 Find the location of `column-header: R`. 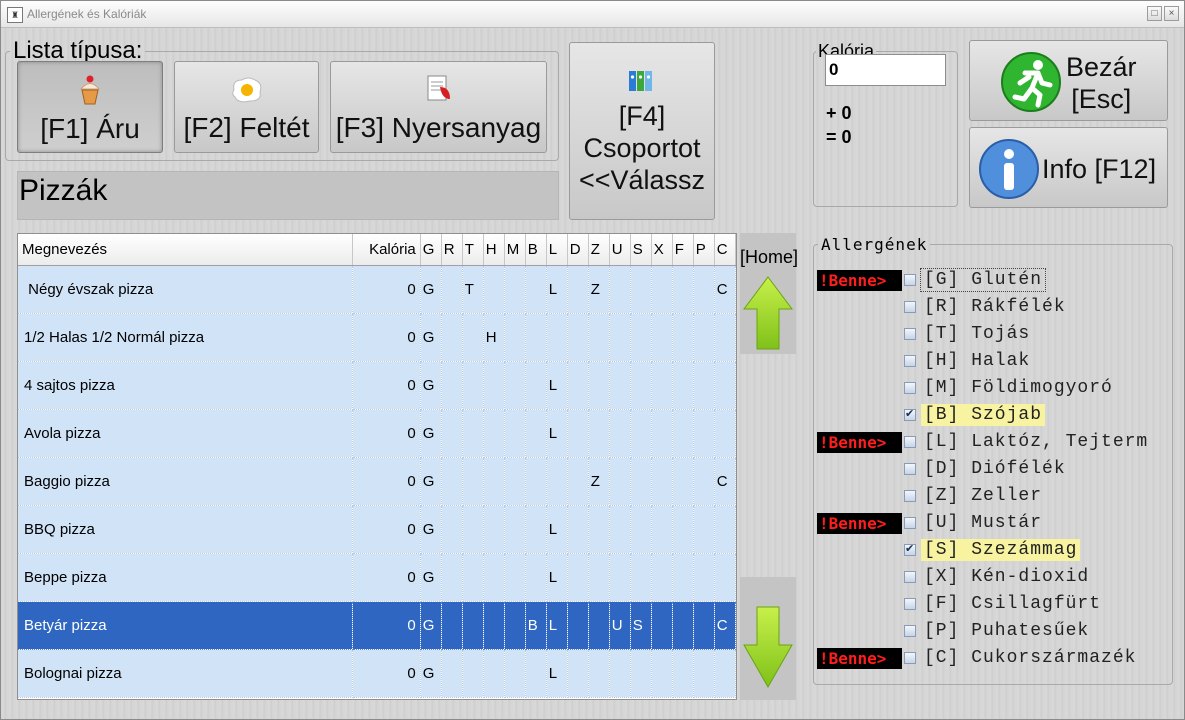

column-header: R is located at coordinates (452, 250).